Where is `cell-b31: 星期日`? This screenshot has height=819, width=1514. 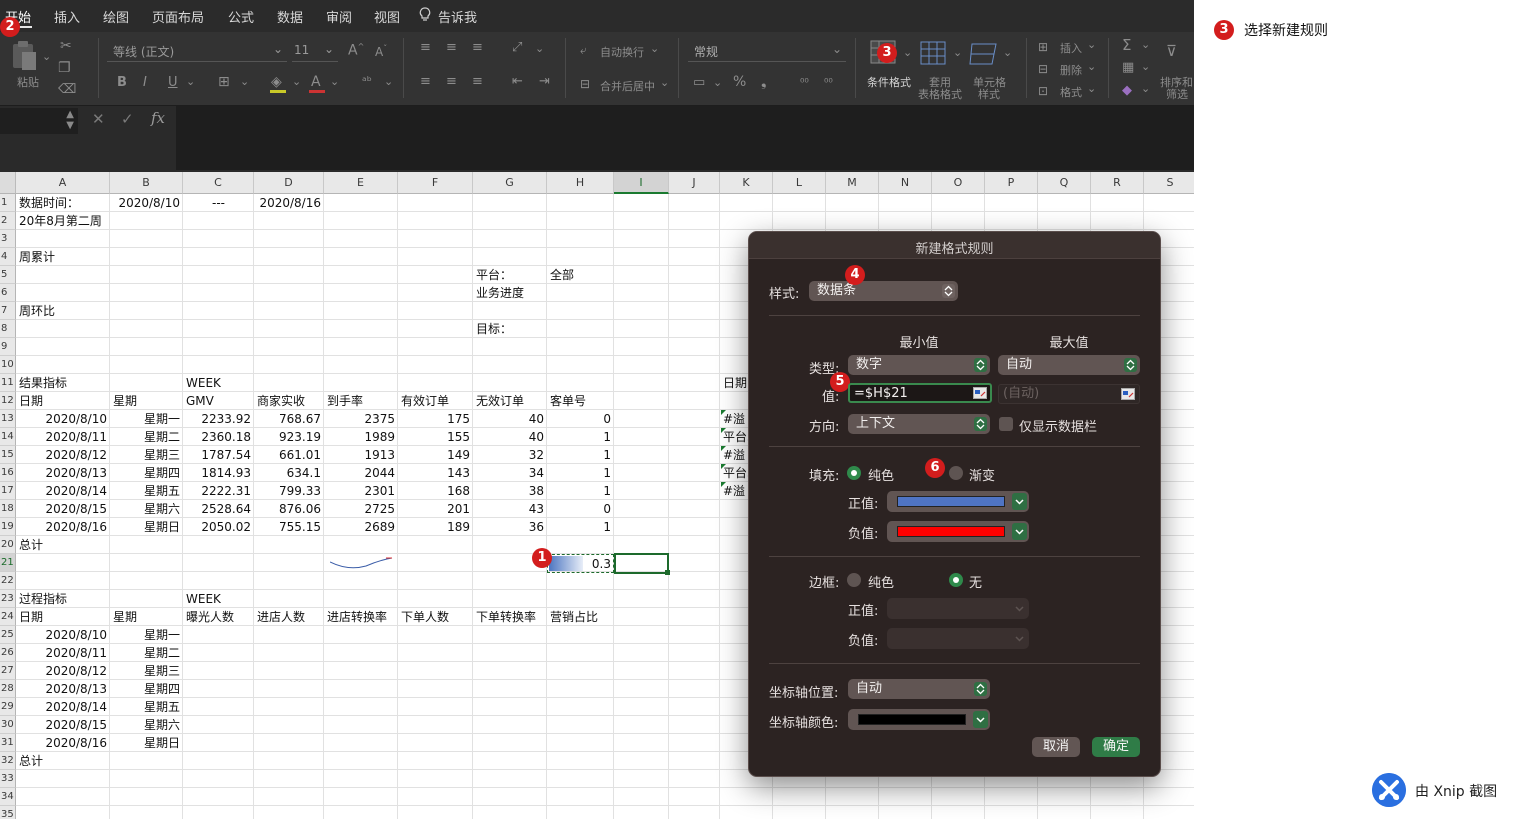
cell-b31: 星期日 is located at coordinates (146, 743).